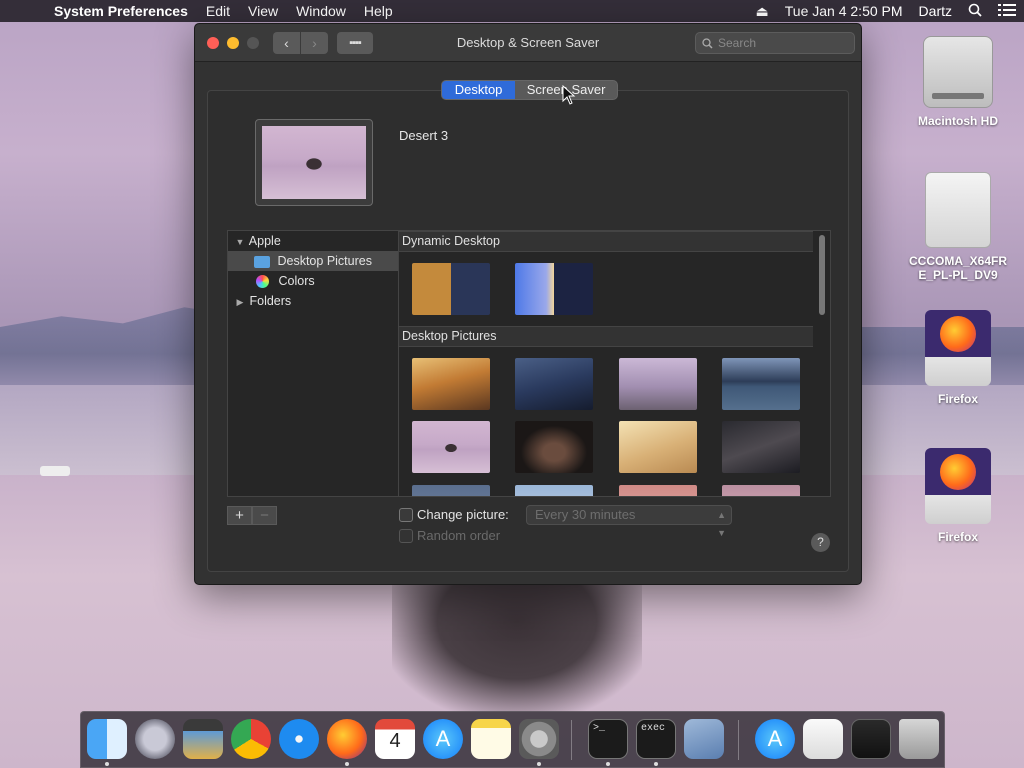 This screenshot has width=1024, height=768. Describe the element at coordinates (585, 514) in the screenshot. I see `interval-value: Every 30 minutes` at that location.